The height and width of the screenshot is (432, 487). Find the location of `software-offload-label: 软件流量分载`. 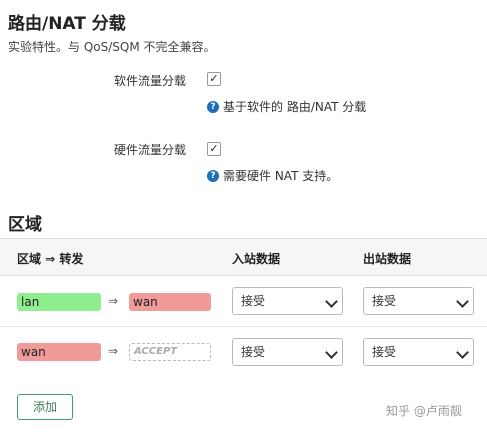

software-offload-label: 软件流量分载 is located at coordinates (149, 81).